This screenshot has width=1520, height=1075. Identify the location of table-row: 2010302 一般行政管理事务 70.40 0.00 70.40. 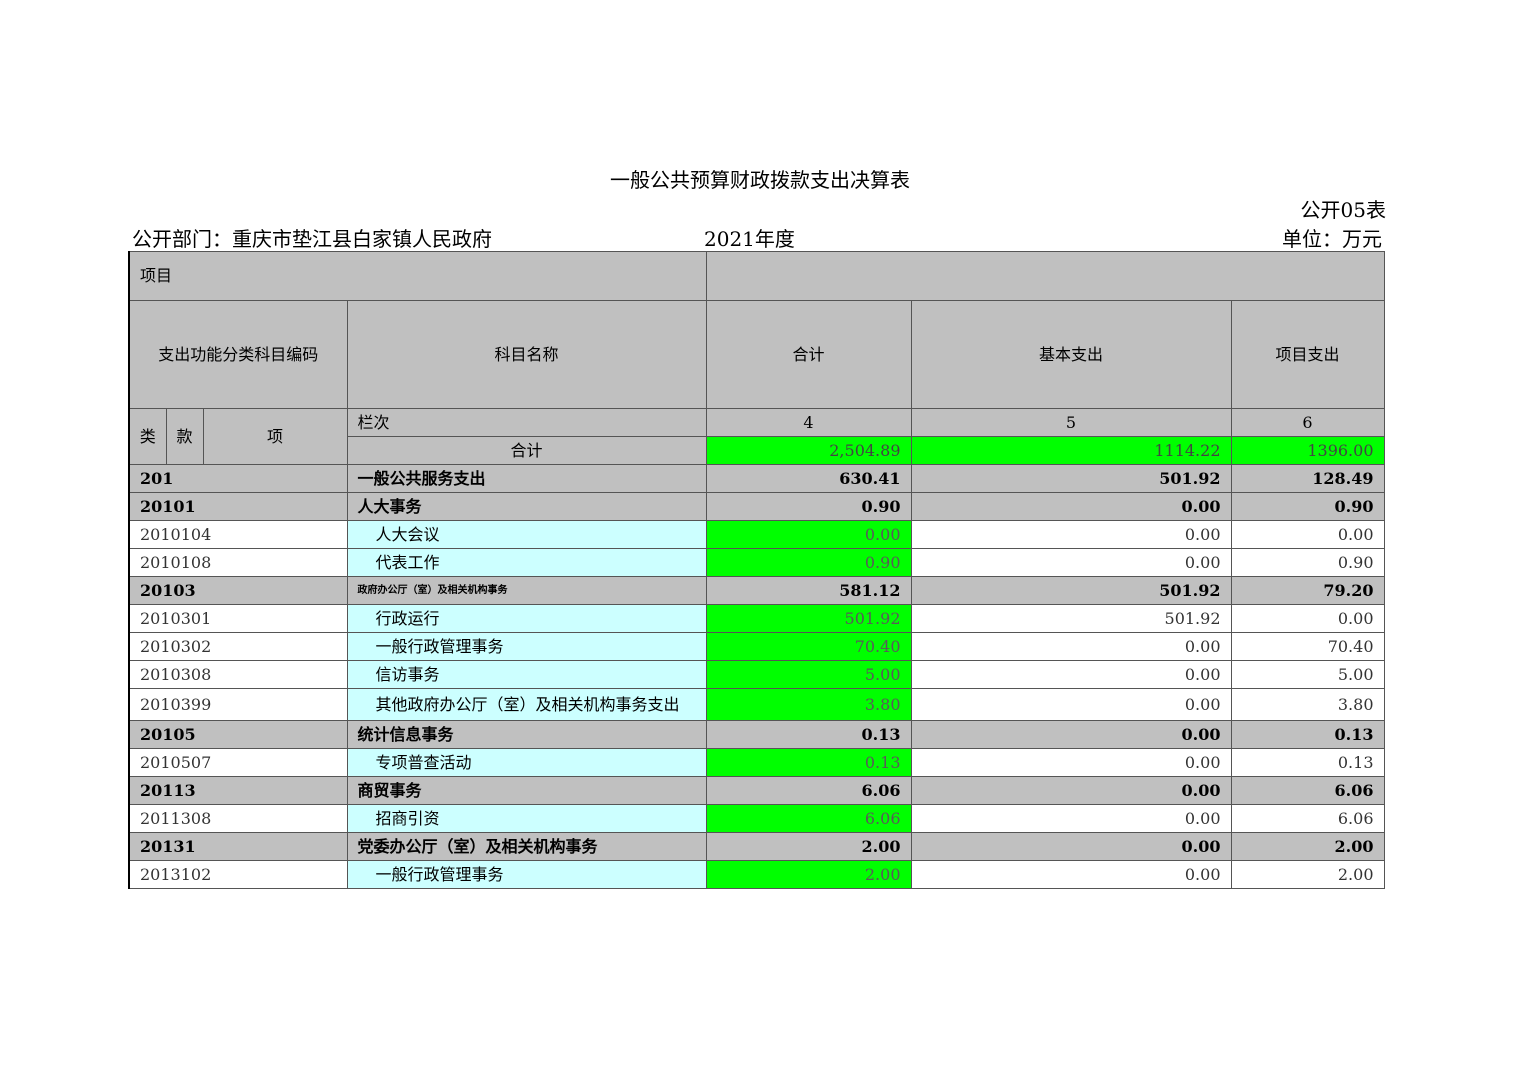
(756, 646).